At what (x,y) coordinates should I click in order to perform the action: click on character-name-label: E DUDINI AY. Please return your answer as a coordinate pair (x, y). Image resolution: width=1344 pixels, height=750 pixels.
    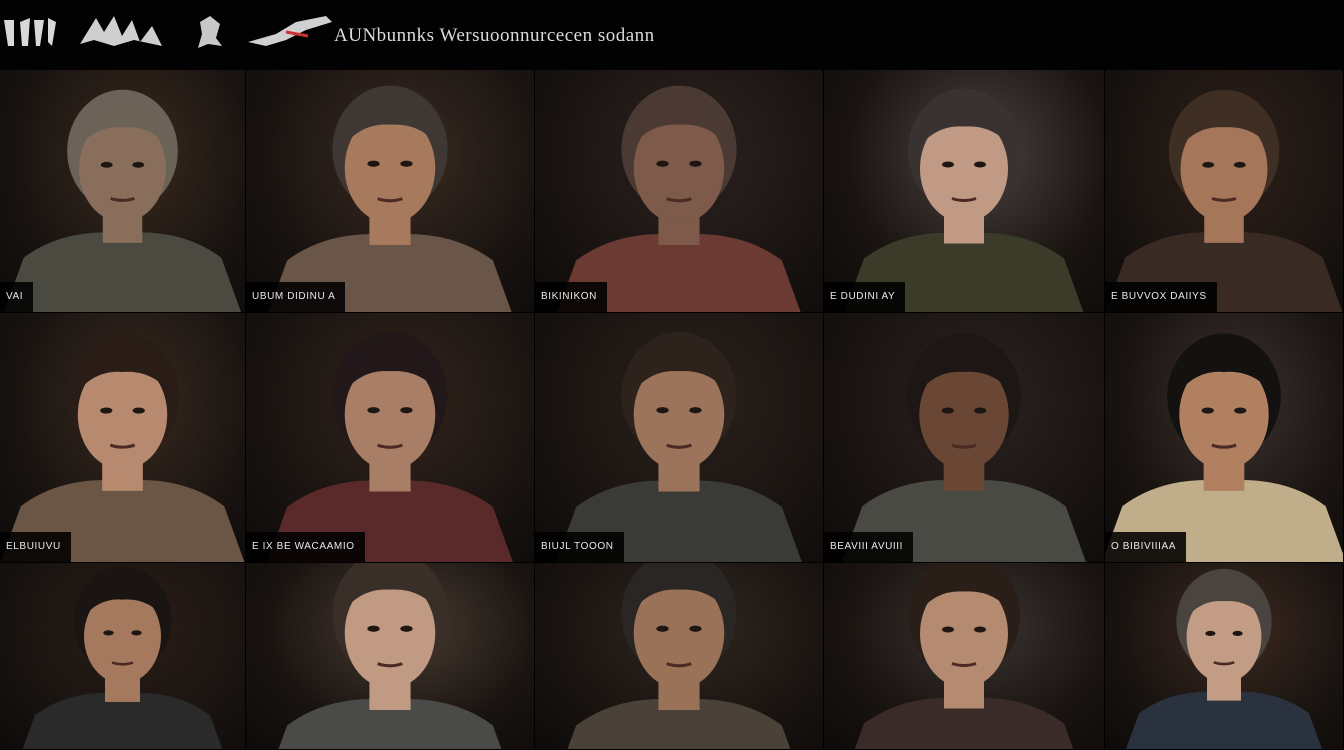
    Looking at the image, I should click on (865, 297).